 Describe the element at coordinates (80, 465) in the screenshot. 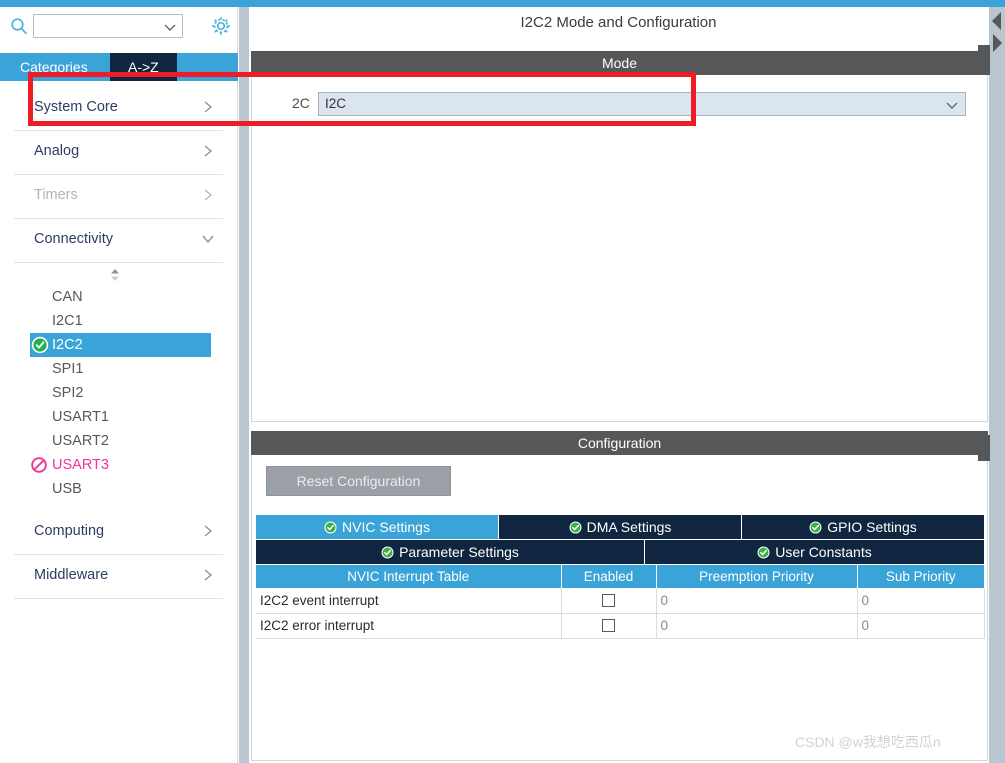

I see `peripheral-label: USART3` at that location.